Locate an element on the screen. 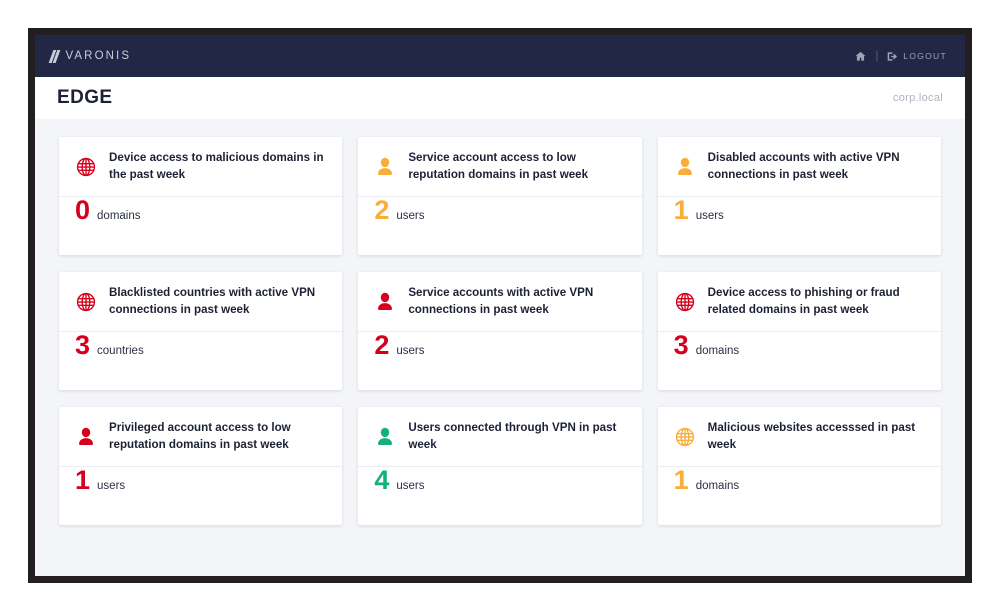 The height and width of the screenshot is (600, 1000). top-navigation-bar: VARONIS | LOGOUT is located at coordinates (500, 56).